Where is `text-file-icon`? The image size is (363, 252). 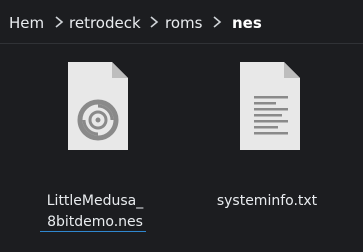
text-file-icon is located at coordinates (270, 106).